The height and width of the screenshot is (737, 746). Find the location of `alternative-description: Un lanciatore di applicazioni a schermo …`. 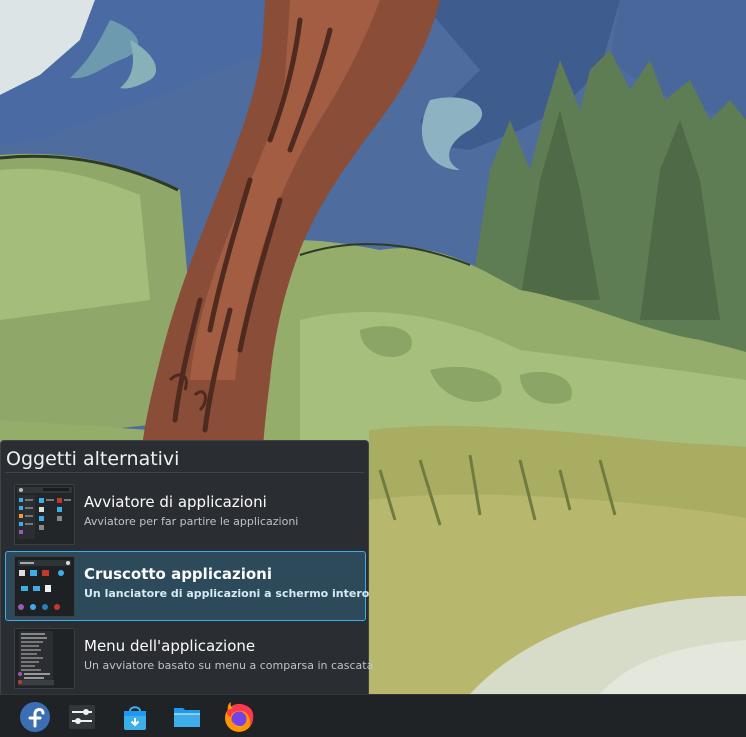

alternative-description: Un lanciatore di applicazioni a schermo … is located at coordinates (227, 593).